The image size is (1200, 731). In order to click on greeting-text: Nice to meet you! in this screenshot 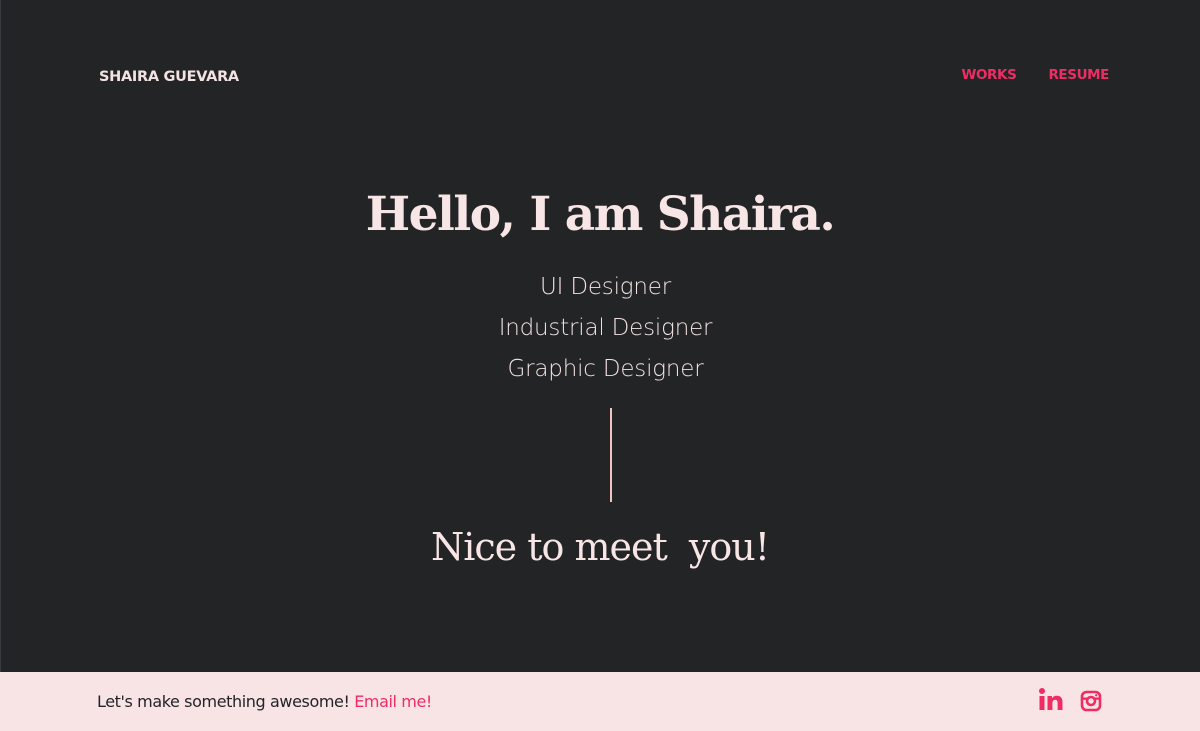, I will do `click(600, 547)`.